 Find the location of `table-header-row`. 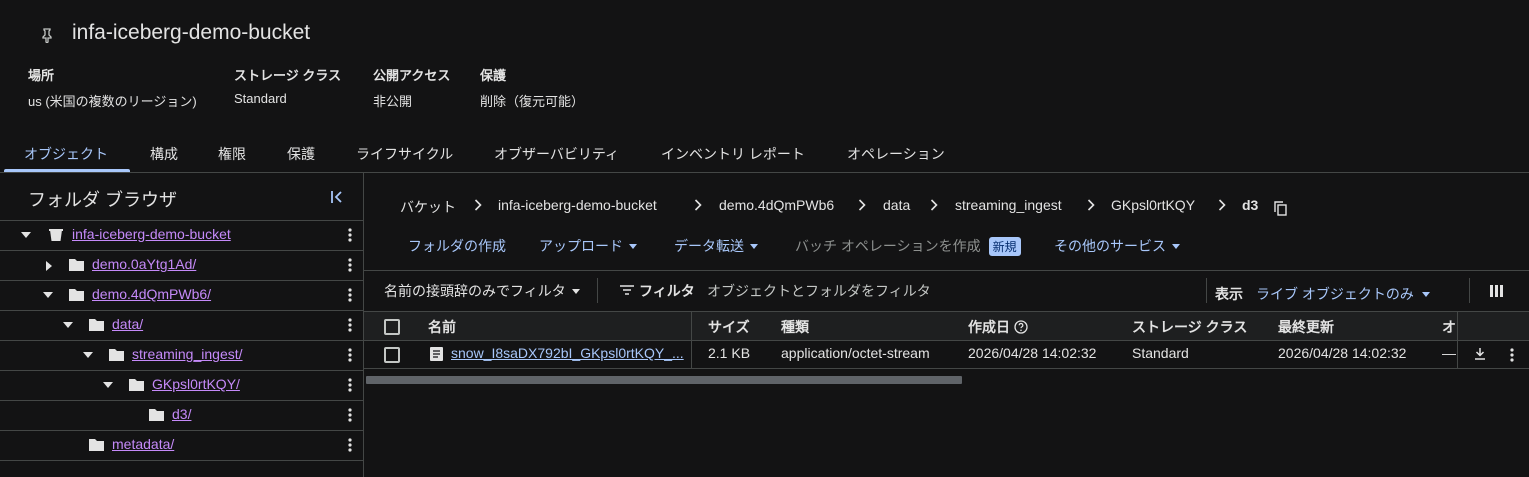

table-header-row is located at coordinates (946, 326).